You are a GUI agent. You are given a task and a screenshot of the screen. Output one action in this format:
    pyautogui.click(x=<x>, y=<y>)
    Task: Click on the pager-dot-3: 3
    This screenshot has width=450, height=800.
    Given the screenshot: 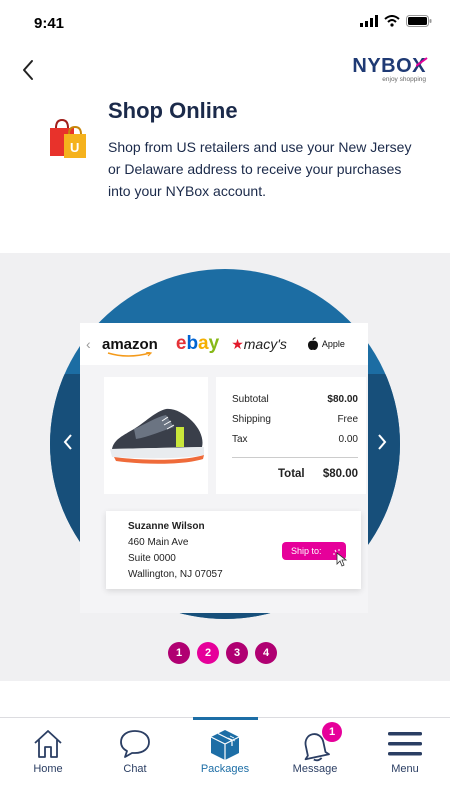 What is the action you would take?
    pyautogui.click(x=237, y=653)
    